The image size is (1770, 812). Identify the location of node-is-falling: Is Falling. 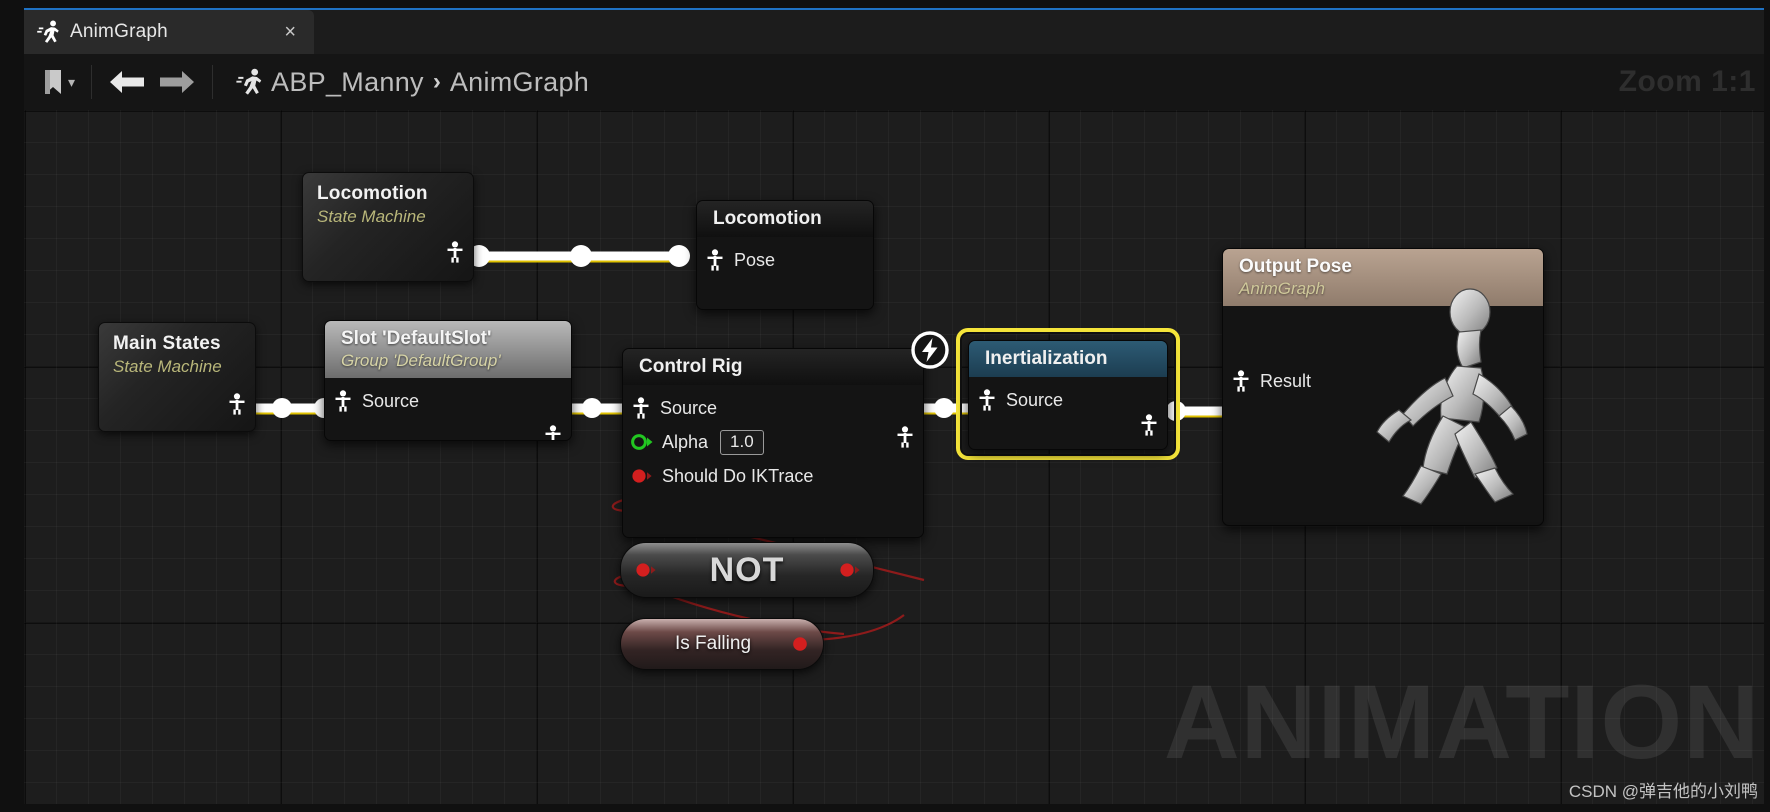
(722, 644).